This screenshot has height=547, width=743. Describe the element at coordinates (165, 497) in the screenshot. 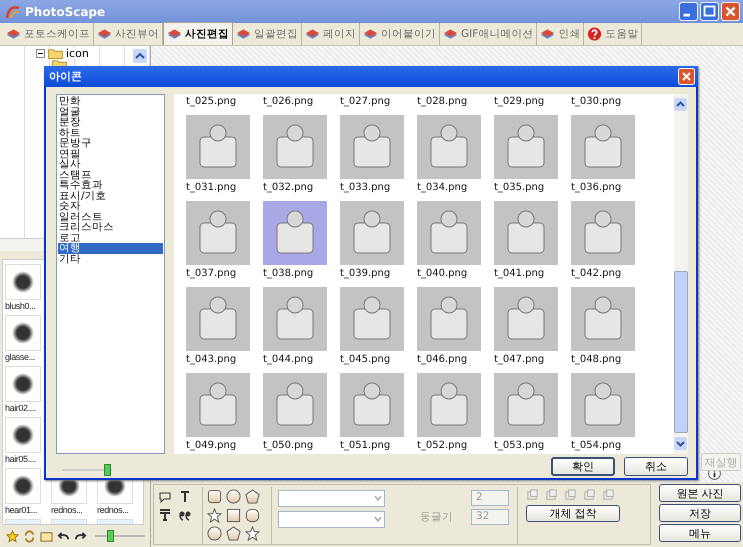

I see `speech-bubble-icon` at that location.